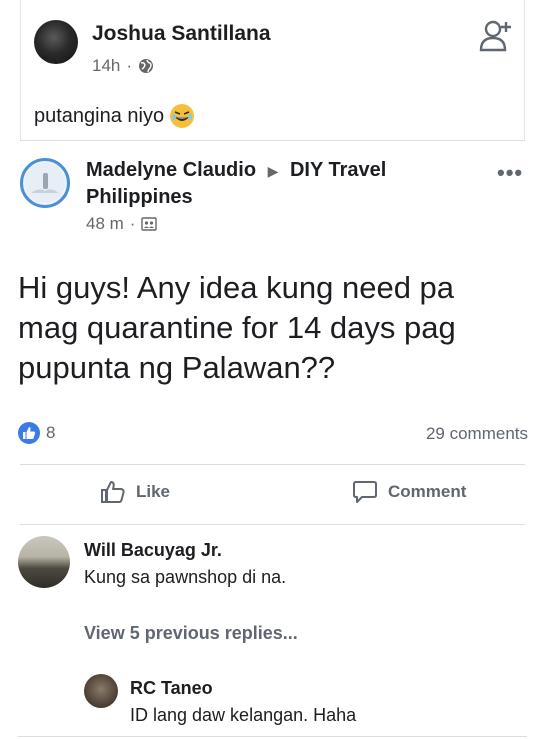 This screenshot has height=739, width=545. I want to click on comment-button: Comment, so click(409, 492).